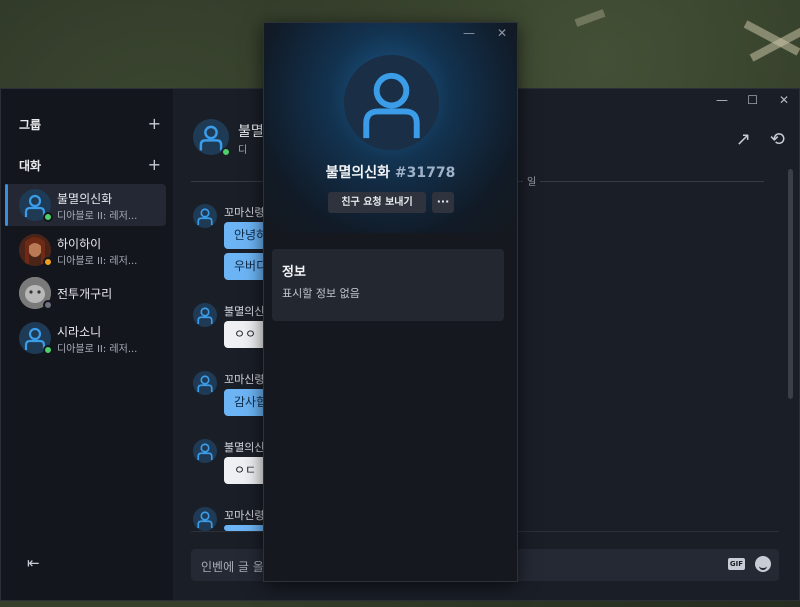  I want to click on info-empty-text: 표시할 정보 없음, so click(321, 293).